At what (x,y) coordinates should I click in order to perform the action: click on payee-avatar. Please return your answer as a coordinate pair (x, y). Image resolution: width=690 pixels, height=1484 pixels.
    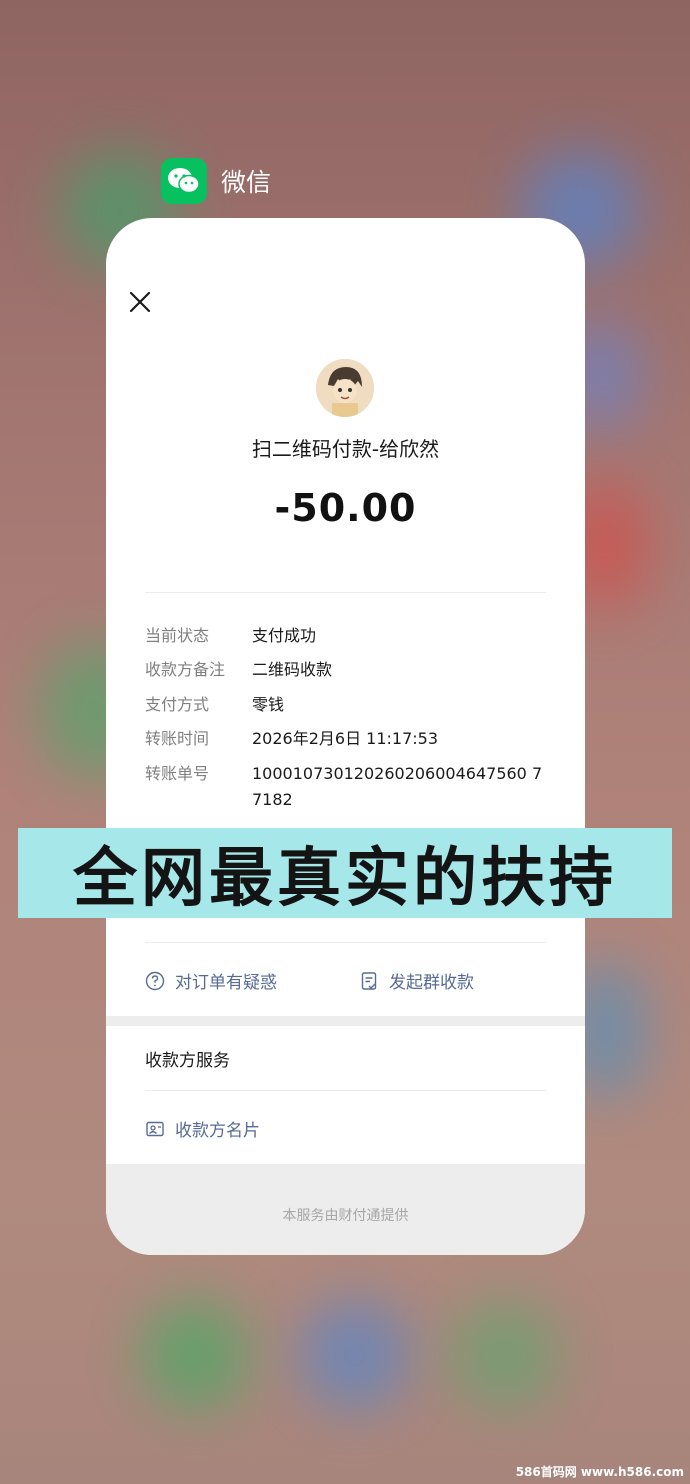
    Looking at the image, I should click on (345, 388).